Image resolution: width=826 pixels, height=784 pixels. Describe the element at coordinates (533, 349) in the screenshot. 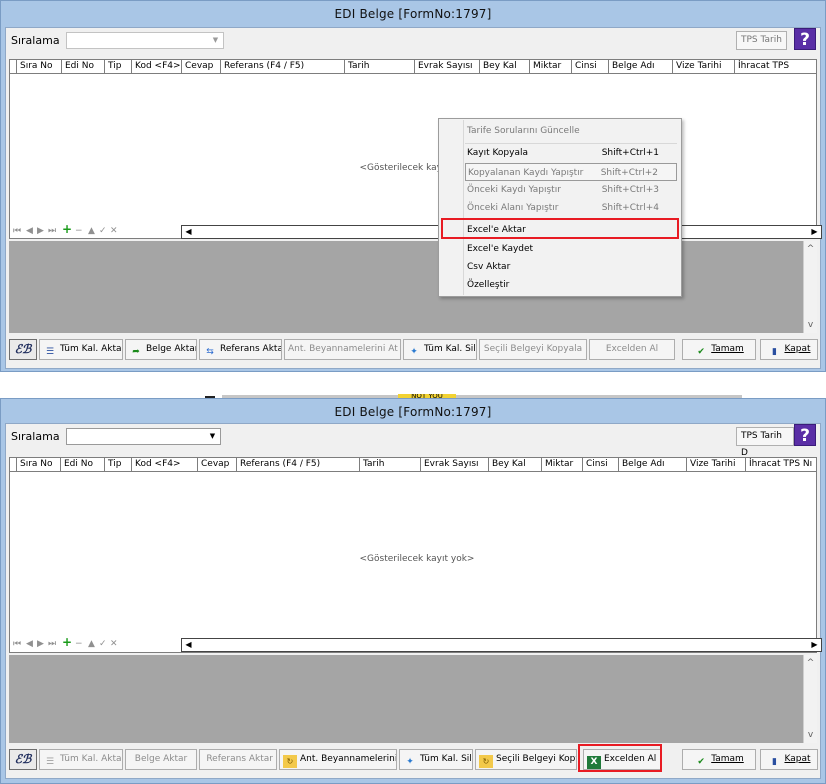

I see `secili-kopyala-button: Seçili Belgeyi Kopyala` at that location.